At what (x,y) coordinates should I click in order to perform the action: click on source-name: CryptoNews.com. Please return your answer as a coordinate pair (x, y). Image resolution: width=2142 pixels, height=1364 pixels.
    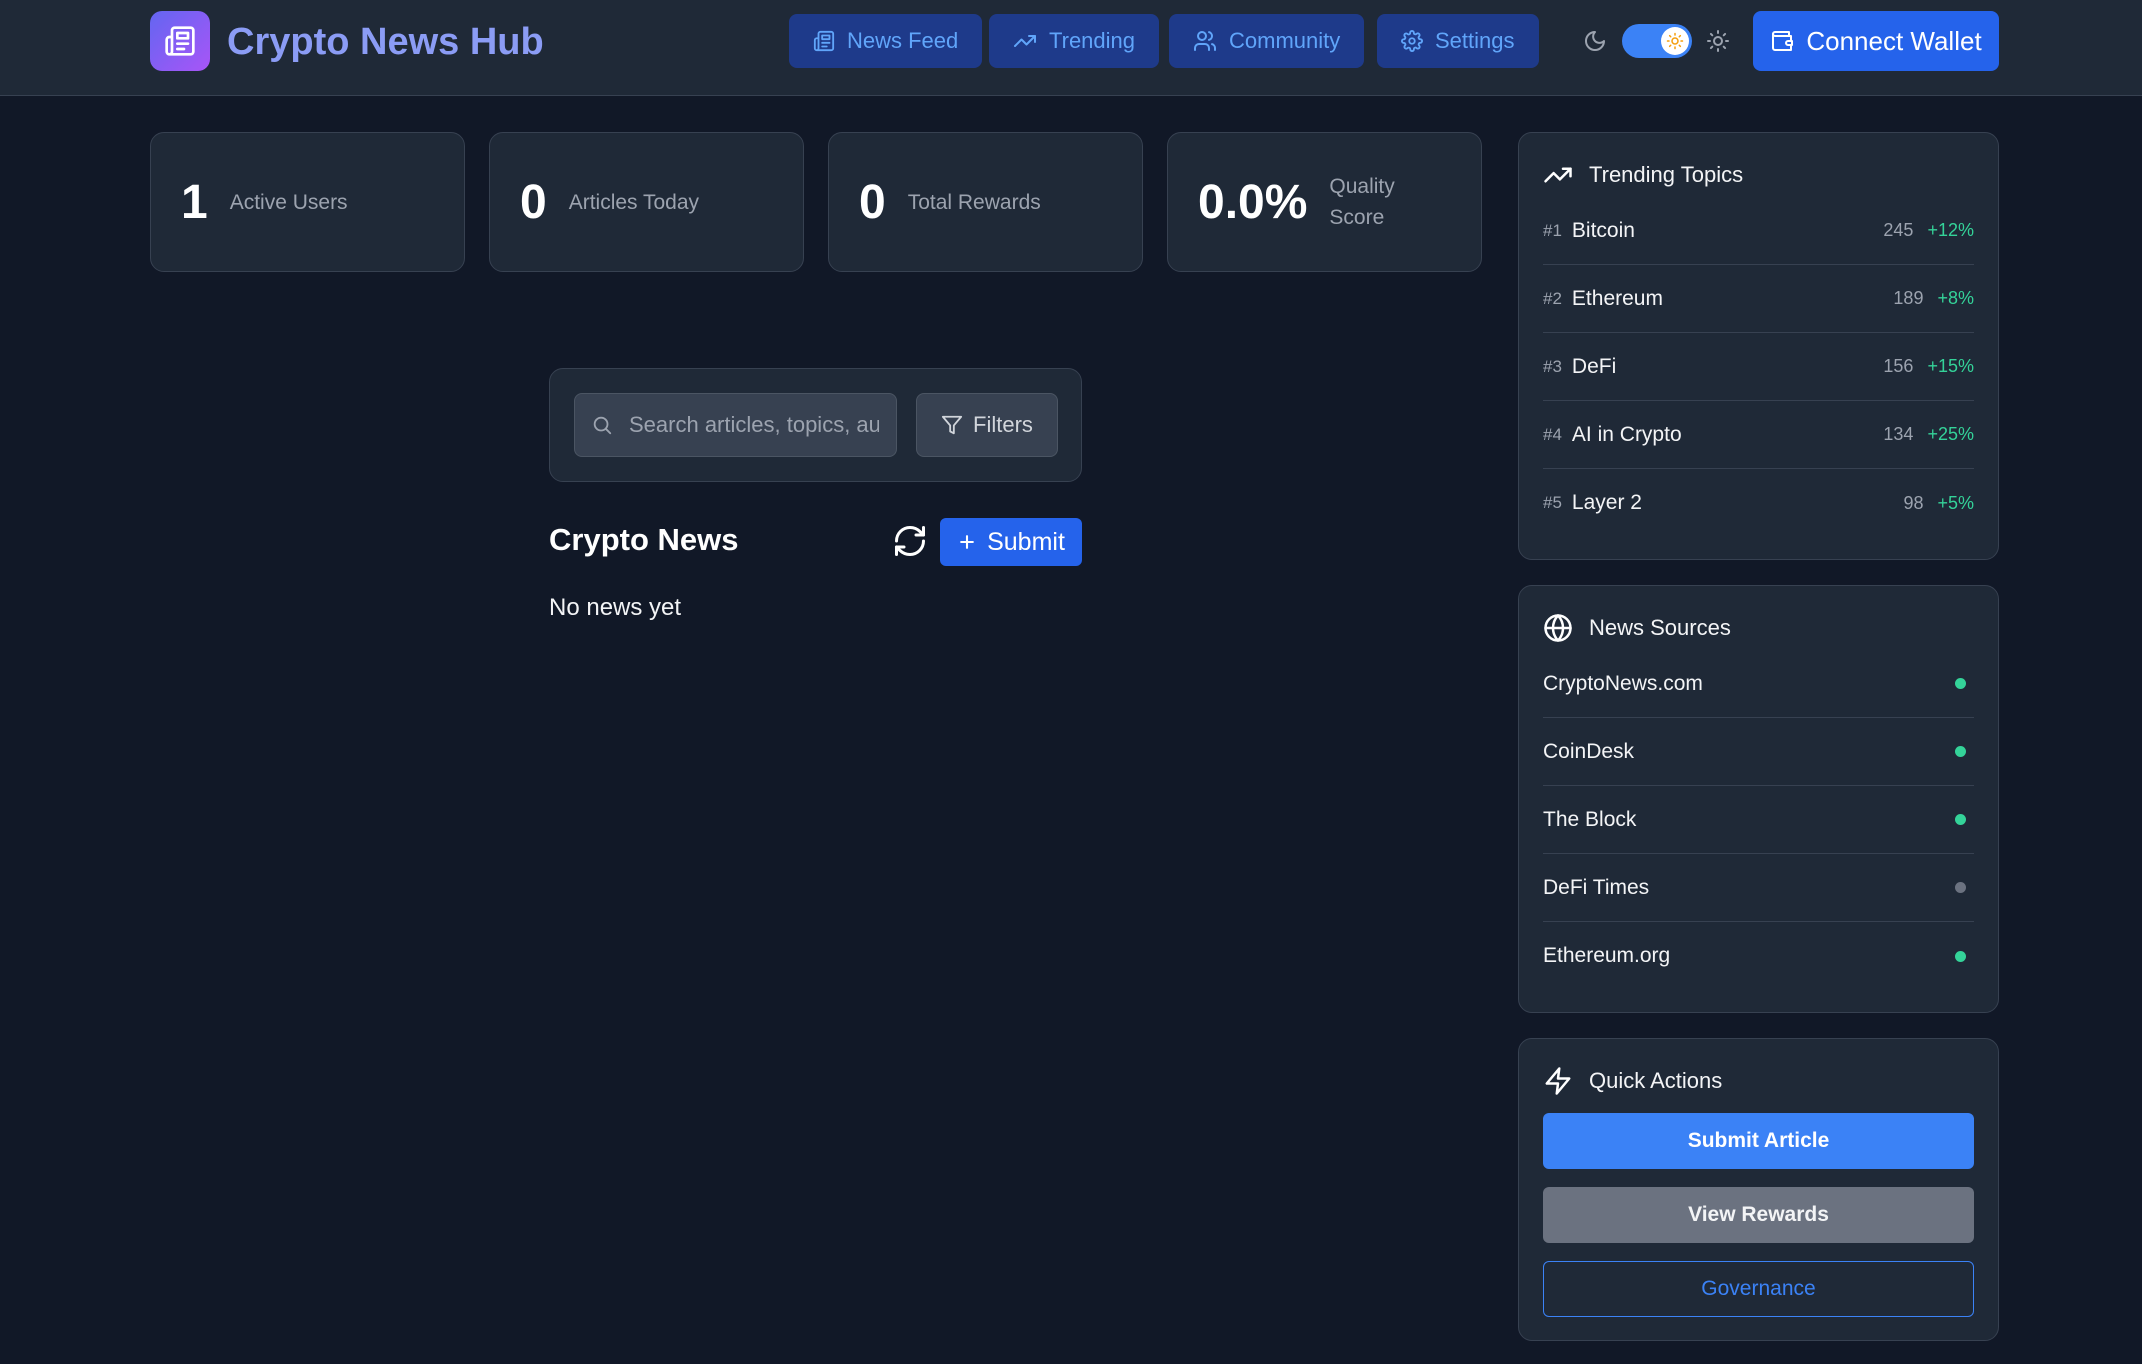
    Looking at the image, I should click on (1623, 683).